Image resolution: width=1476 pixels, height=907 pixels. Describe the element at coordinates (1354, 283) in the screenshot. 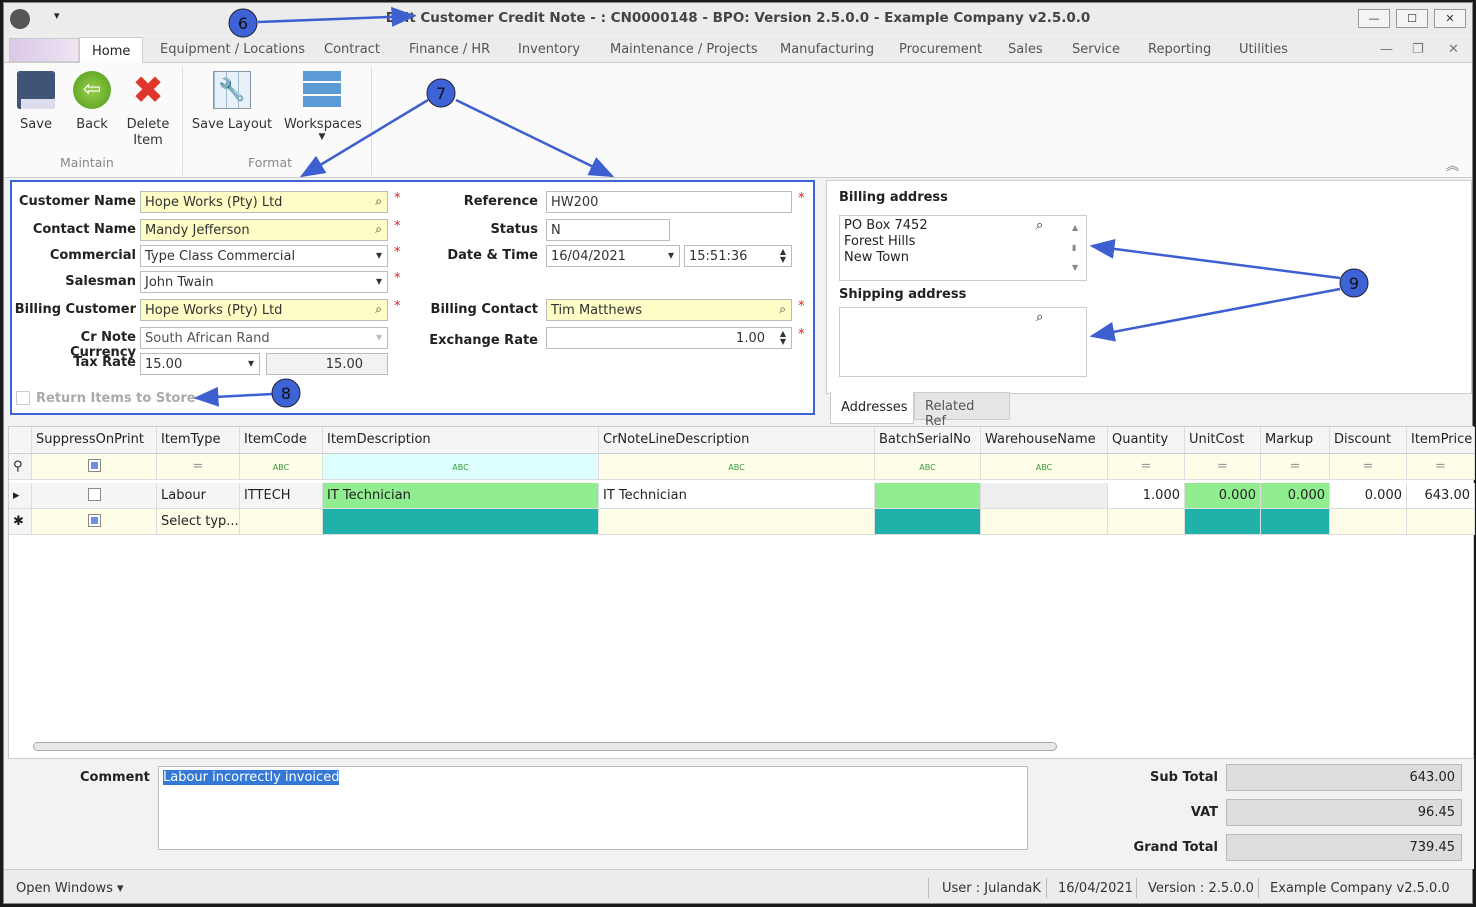

I see `annotation-9: 9` at that location.